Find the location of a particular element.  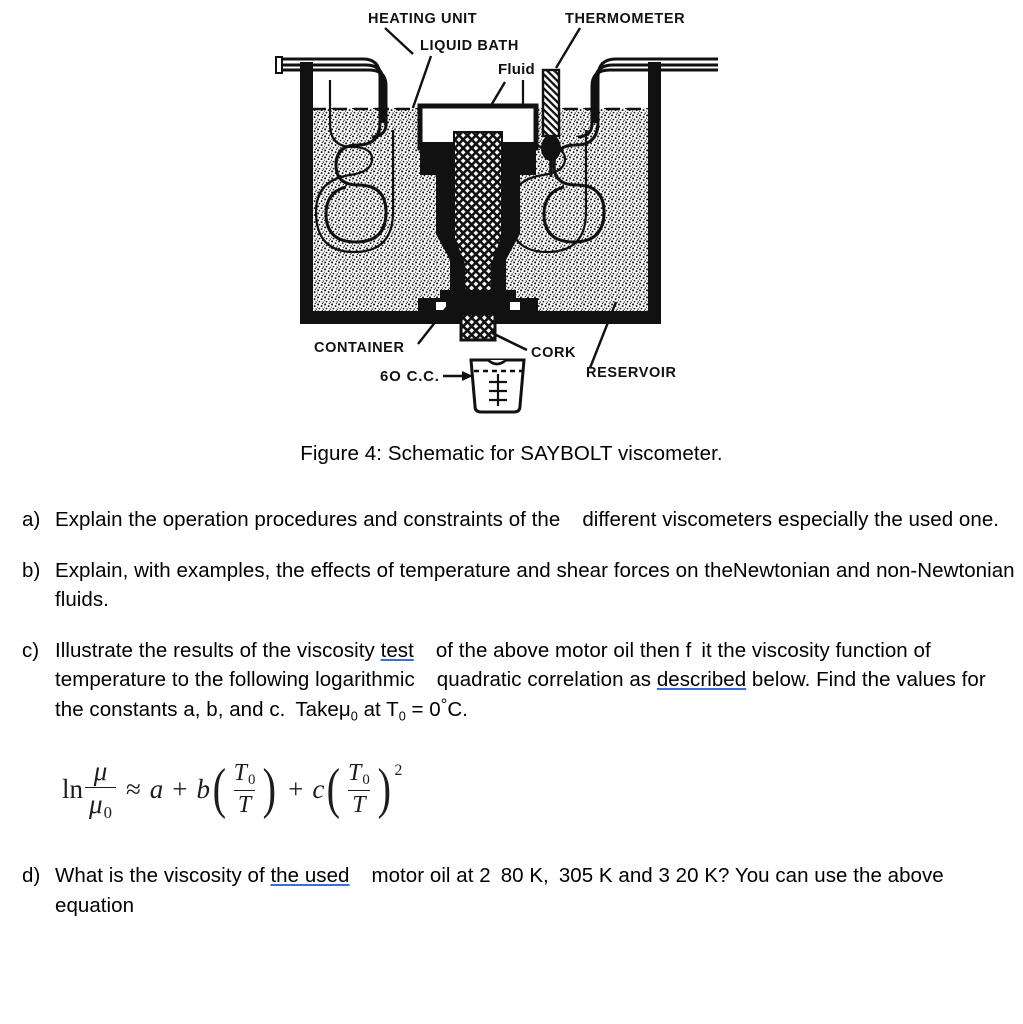

figure-label-volume: 6O C.C. is located at coordinates (410, 376).